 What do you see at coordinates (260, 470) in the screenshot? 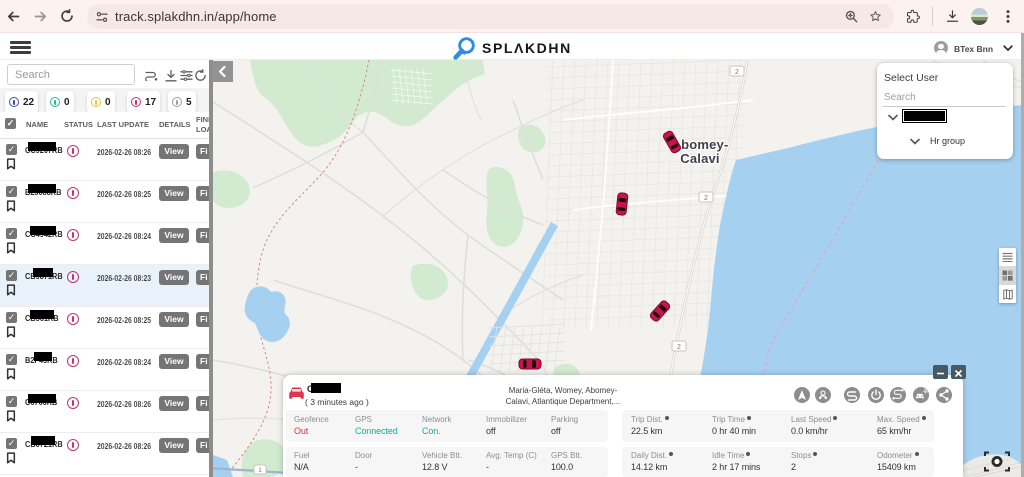
I see `svg-text: 1` at bounding box center [260, 470].